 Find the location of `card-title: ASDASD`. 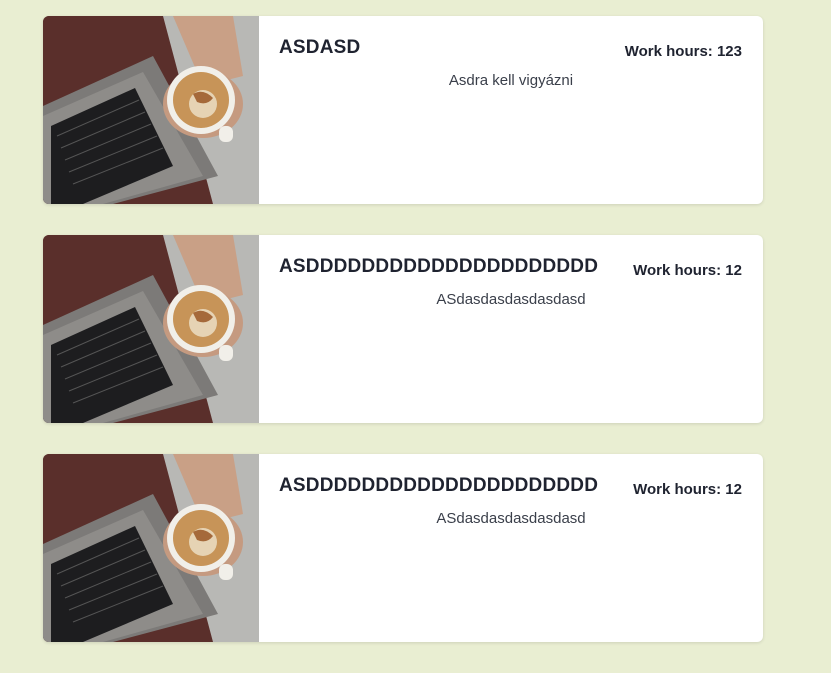

card-title: ASDASD is located at coordinates (320, 47).